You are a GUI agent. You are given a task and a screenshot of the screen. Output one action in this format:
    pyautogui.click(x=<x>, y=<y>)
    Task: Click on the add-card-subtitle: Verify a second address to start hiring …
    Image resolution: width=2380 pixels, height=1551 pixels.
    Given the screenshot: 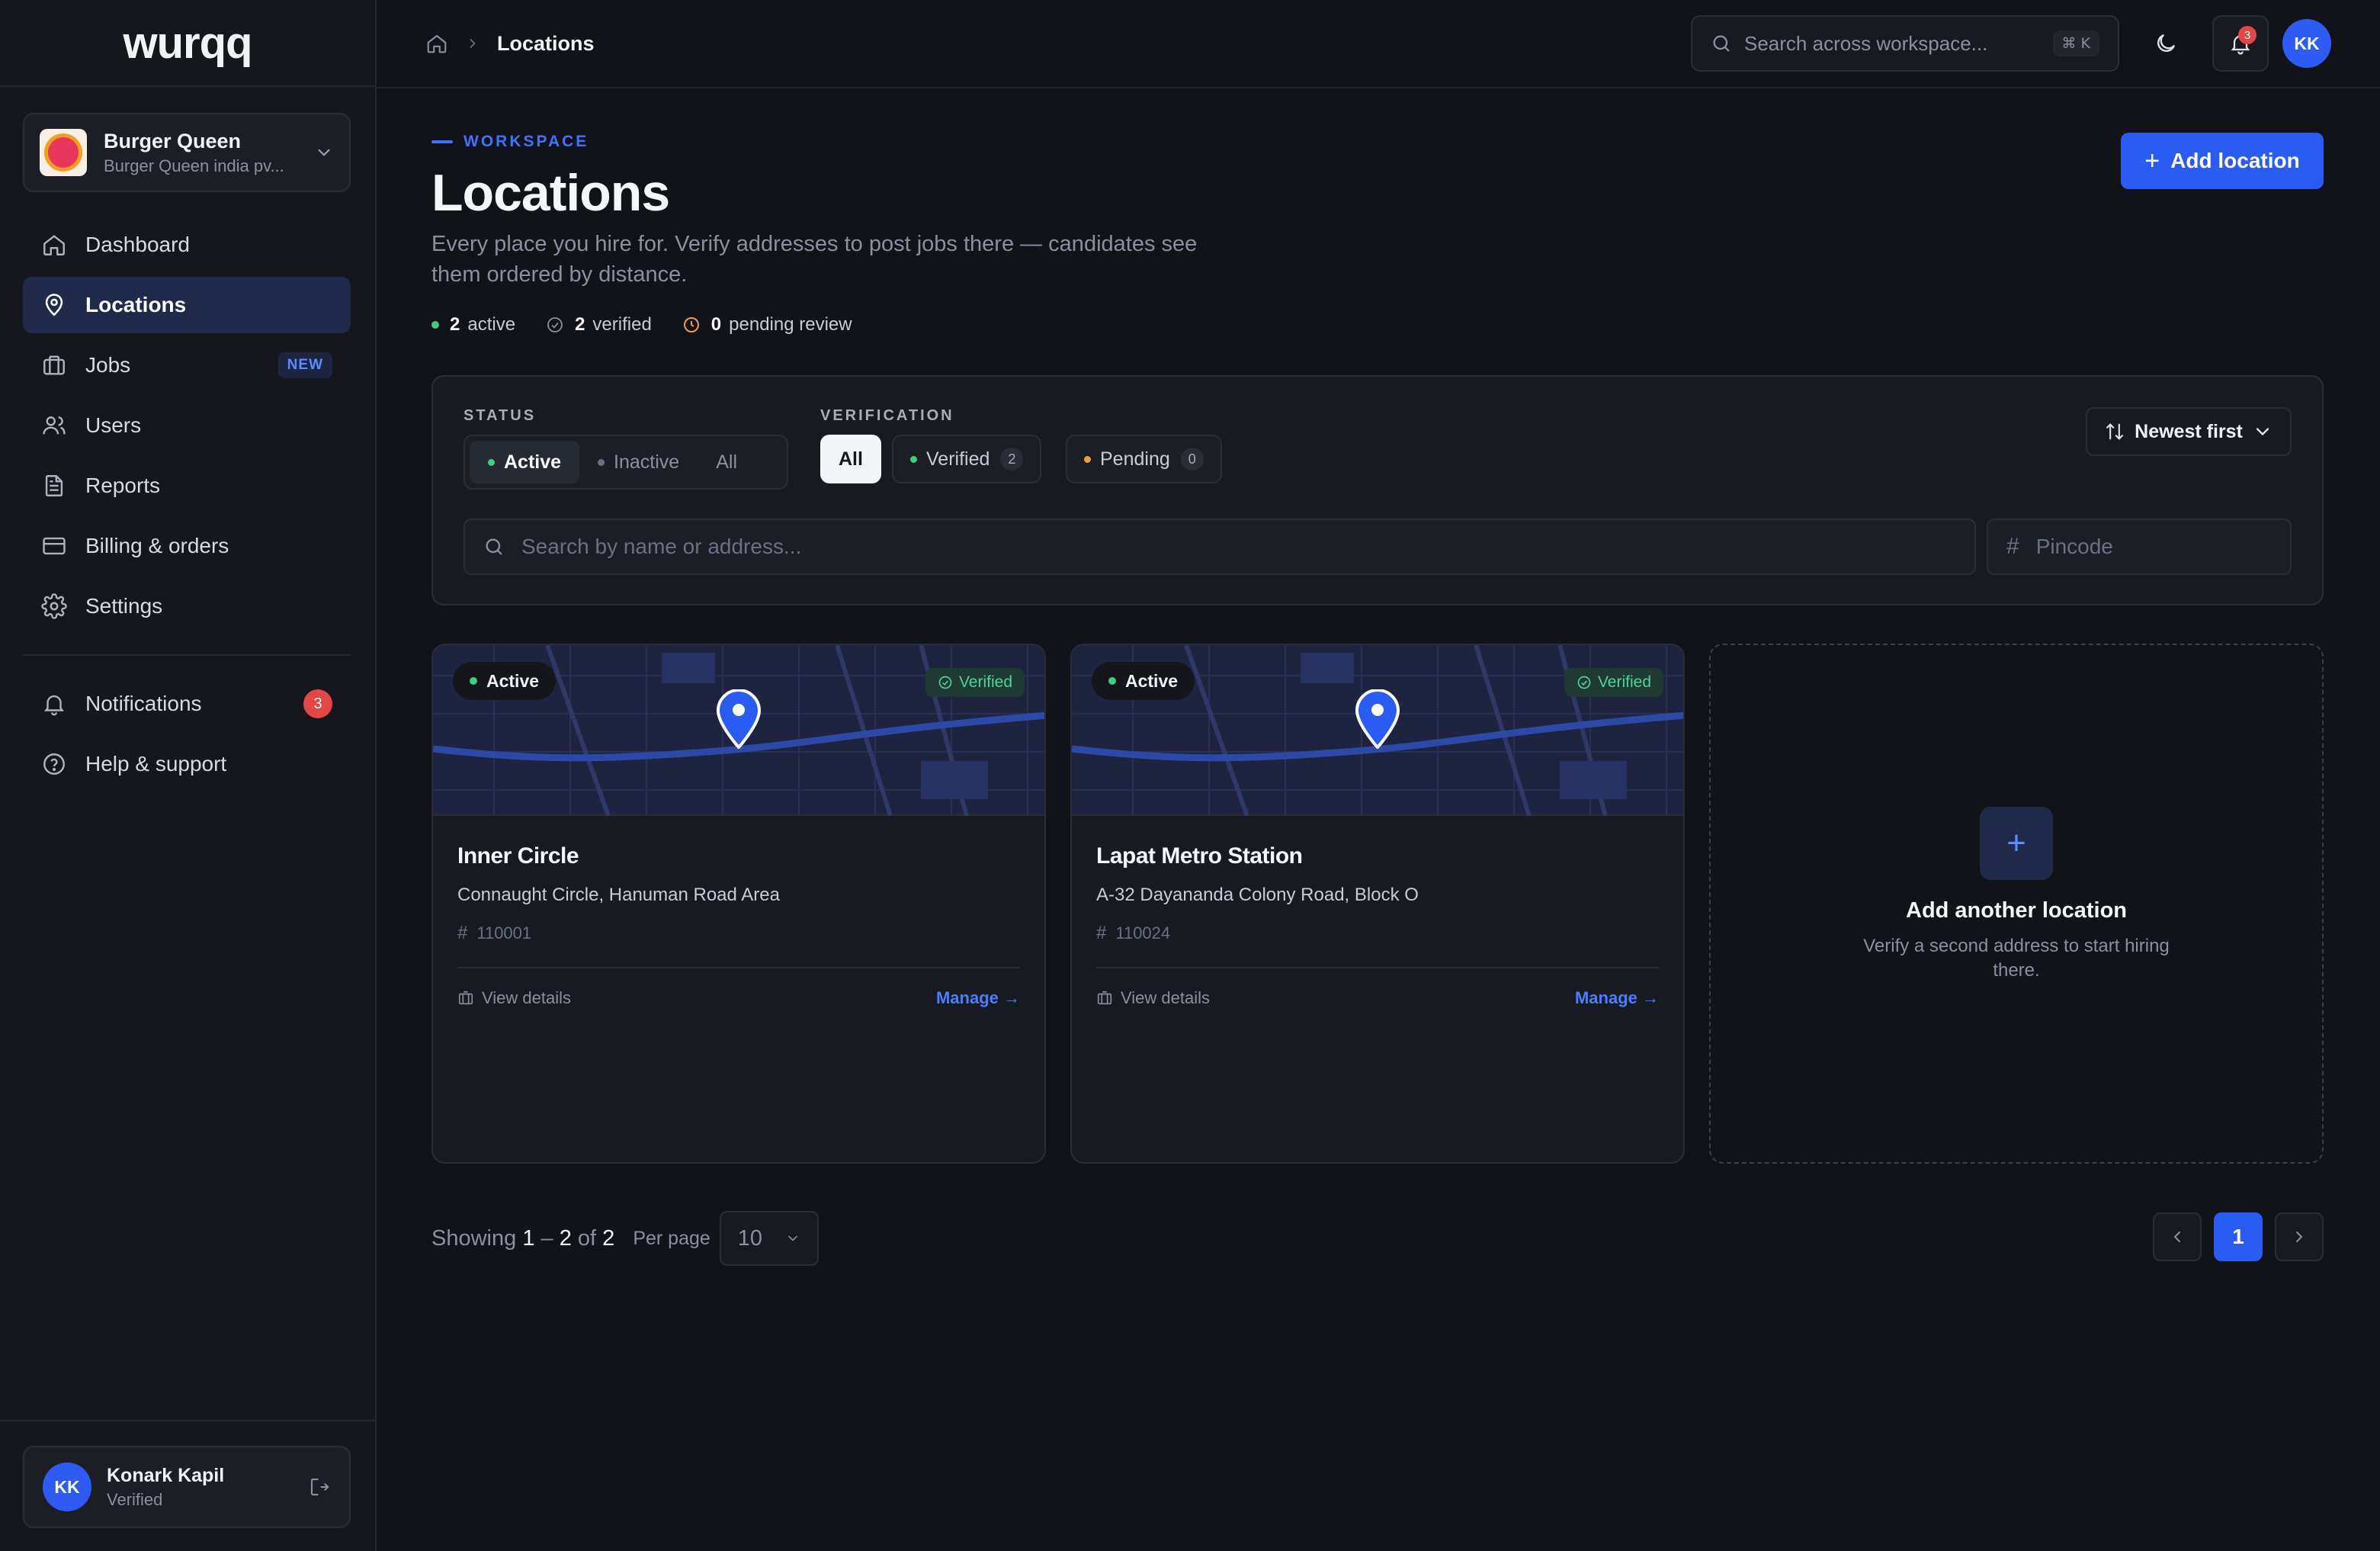 What is the action you would take?
    pyautogui.click(x=2016, y=958)
    